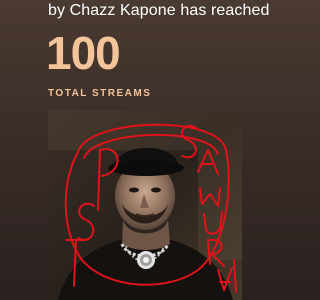 This screenshot has width=320, height=300. What do you see at coordinates (83, 53) in the screenshot?
I see `stream-count: 100` at bounding box center [83, 53].